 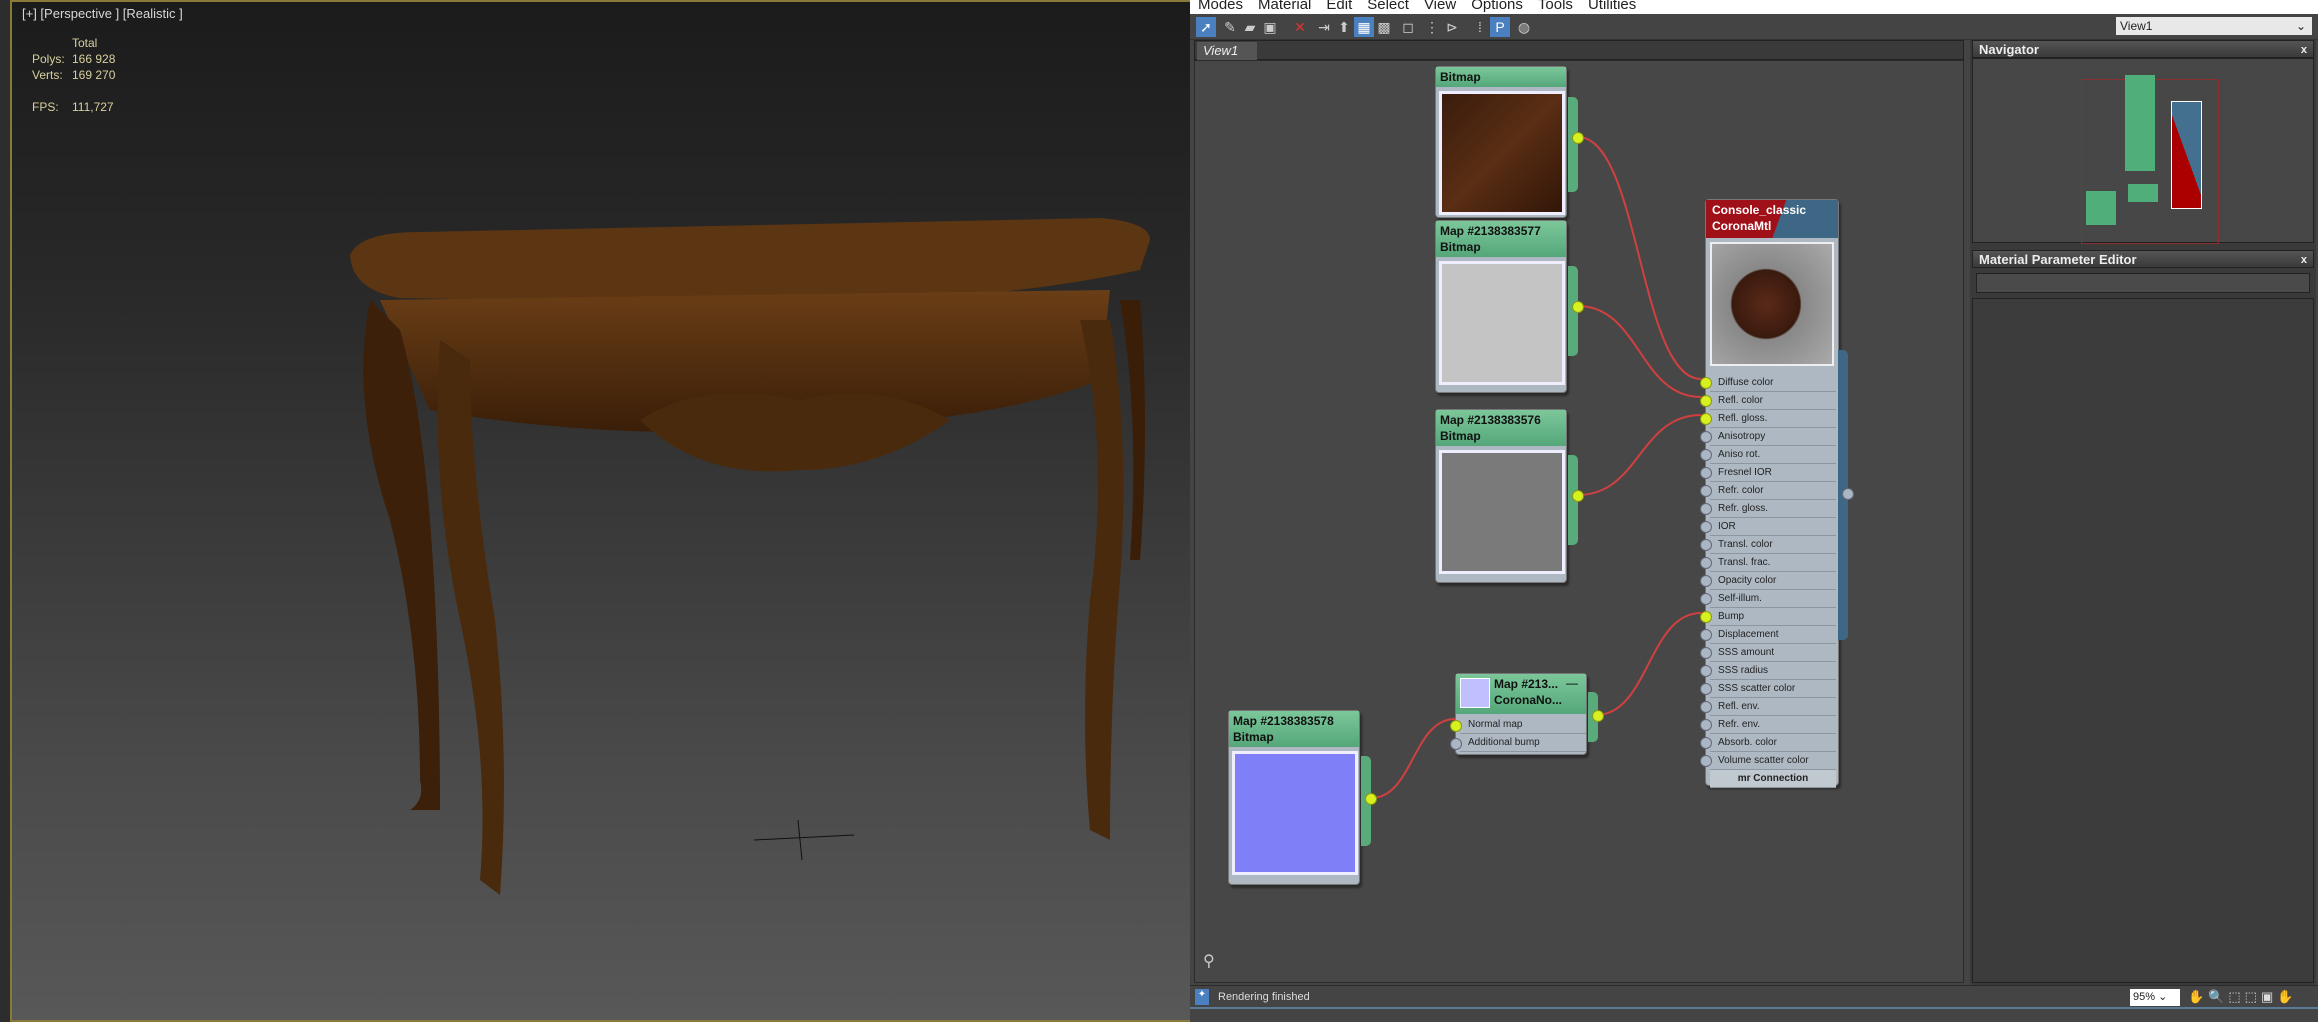 I want to click on move-children-icon: ⇥, so click(x=1324, y=27).